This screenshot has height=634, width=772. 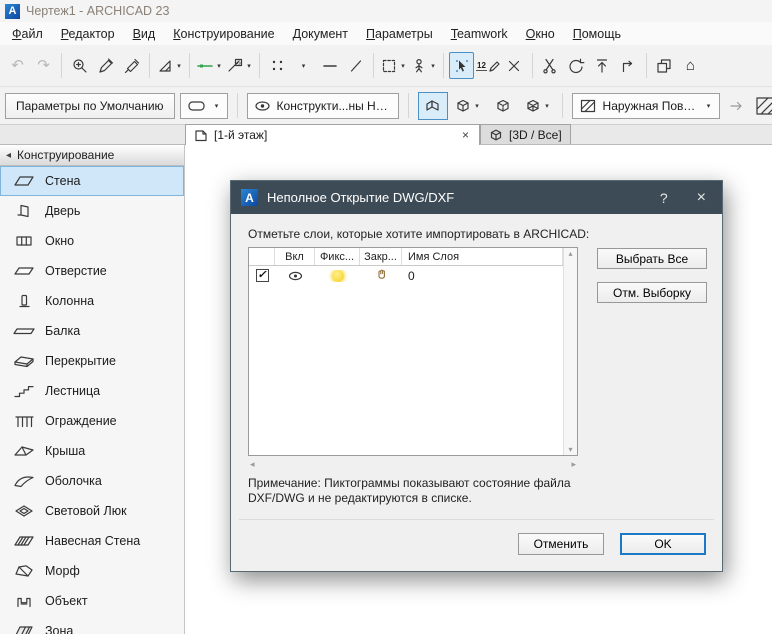 What do you see at coordinates (322, 105) in the screenshot?
I see `layer-dropdown: Конструкти...ны Несущие` at bounding box center [322, 105].